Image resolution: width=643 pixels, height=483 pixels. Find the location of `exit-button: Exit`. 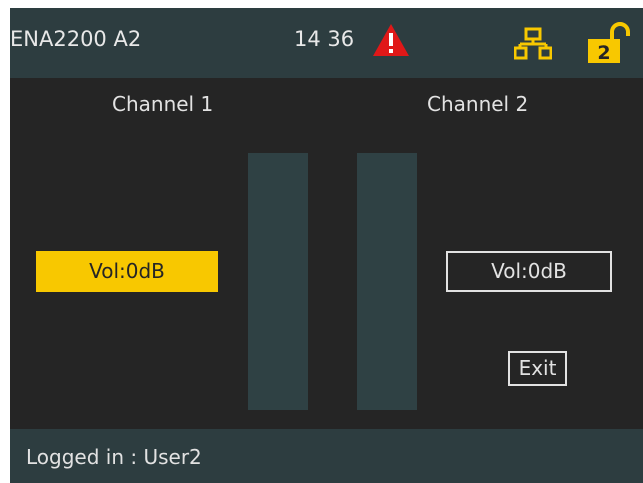

exit-button: Exit is located at coordinates (537, 368).